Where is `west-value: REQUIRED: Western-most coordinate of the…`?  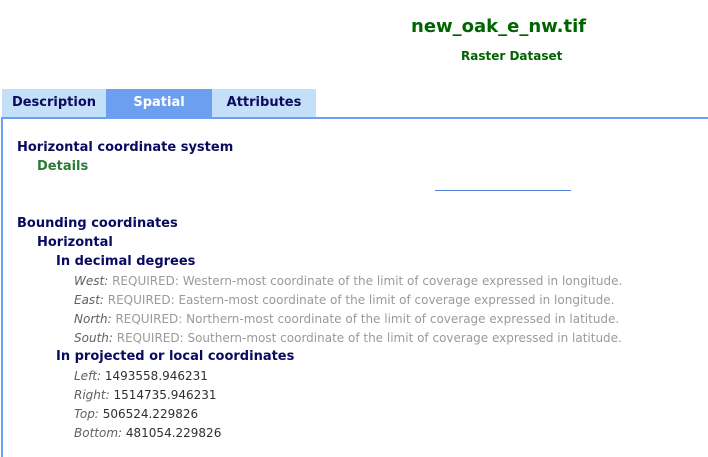 west-value: REQUIRED: Western-most coordinate of the… is located at coordinates (367, 281).